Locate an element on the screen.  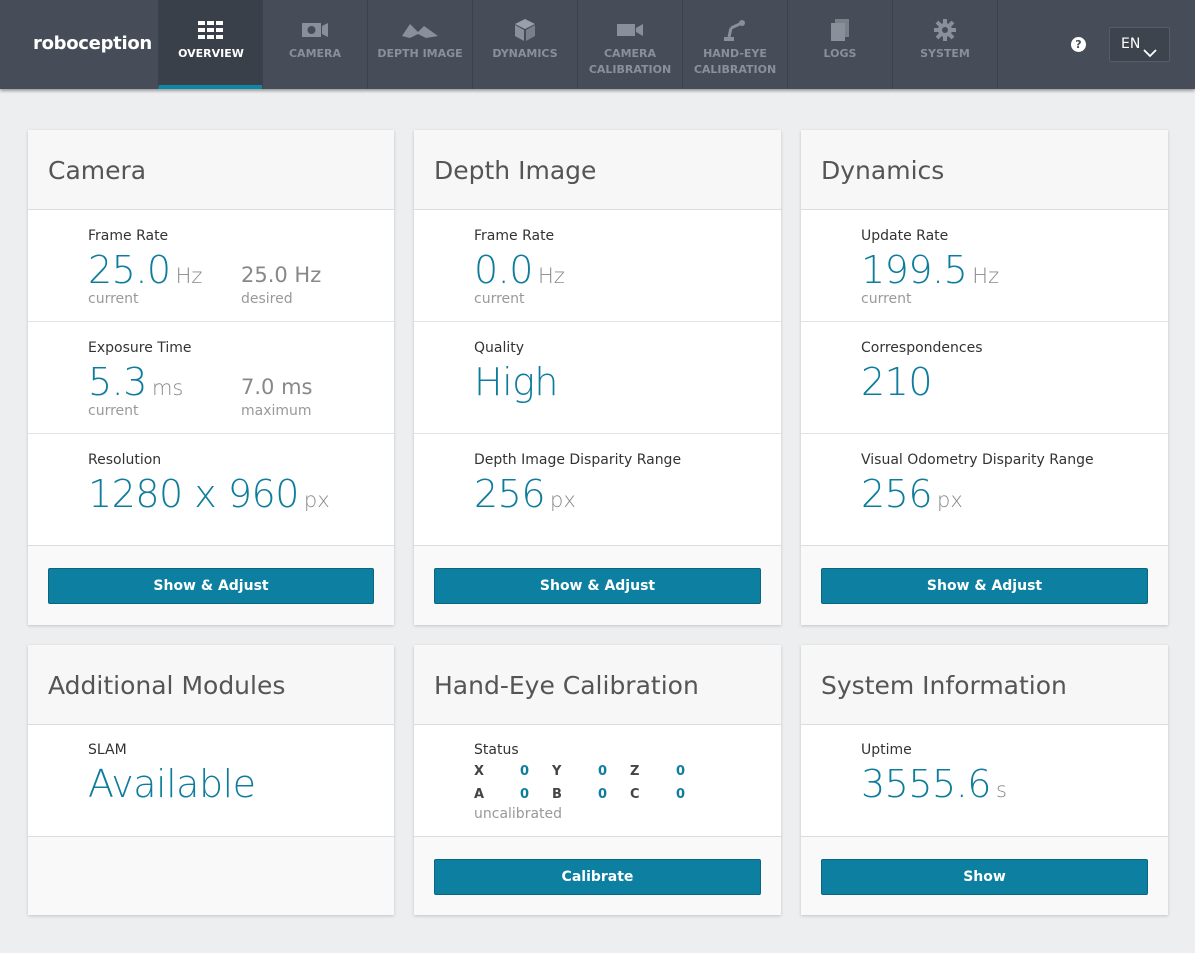
camera-card-footer: Show & Adjust is located at coordinates (211, 585).